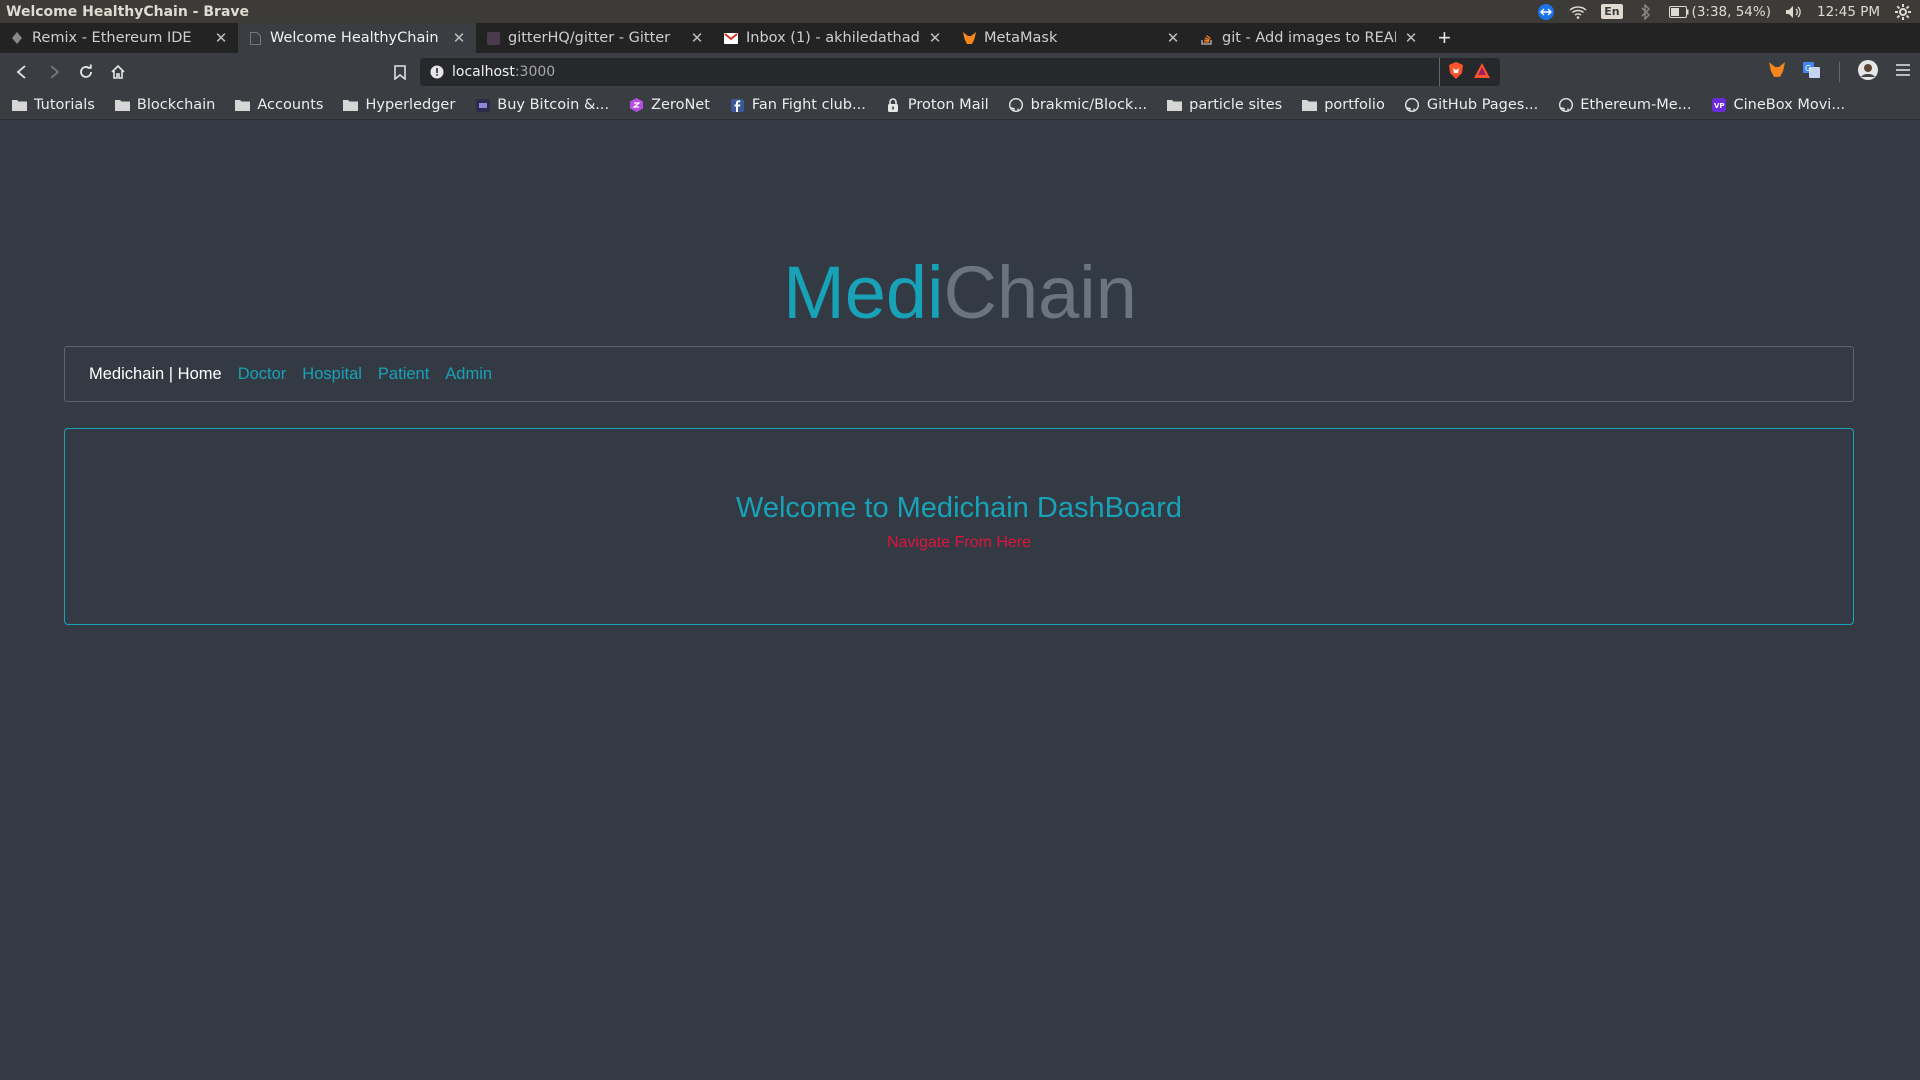 The height and width of the screenshot is (1080, 1920). I want to click on bookmark-accounts: Accounts, so click(277, 105).